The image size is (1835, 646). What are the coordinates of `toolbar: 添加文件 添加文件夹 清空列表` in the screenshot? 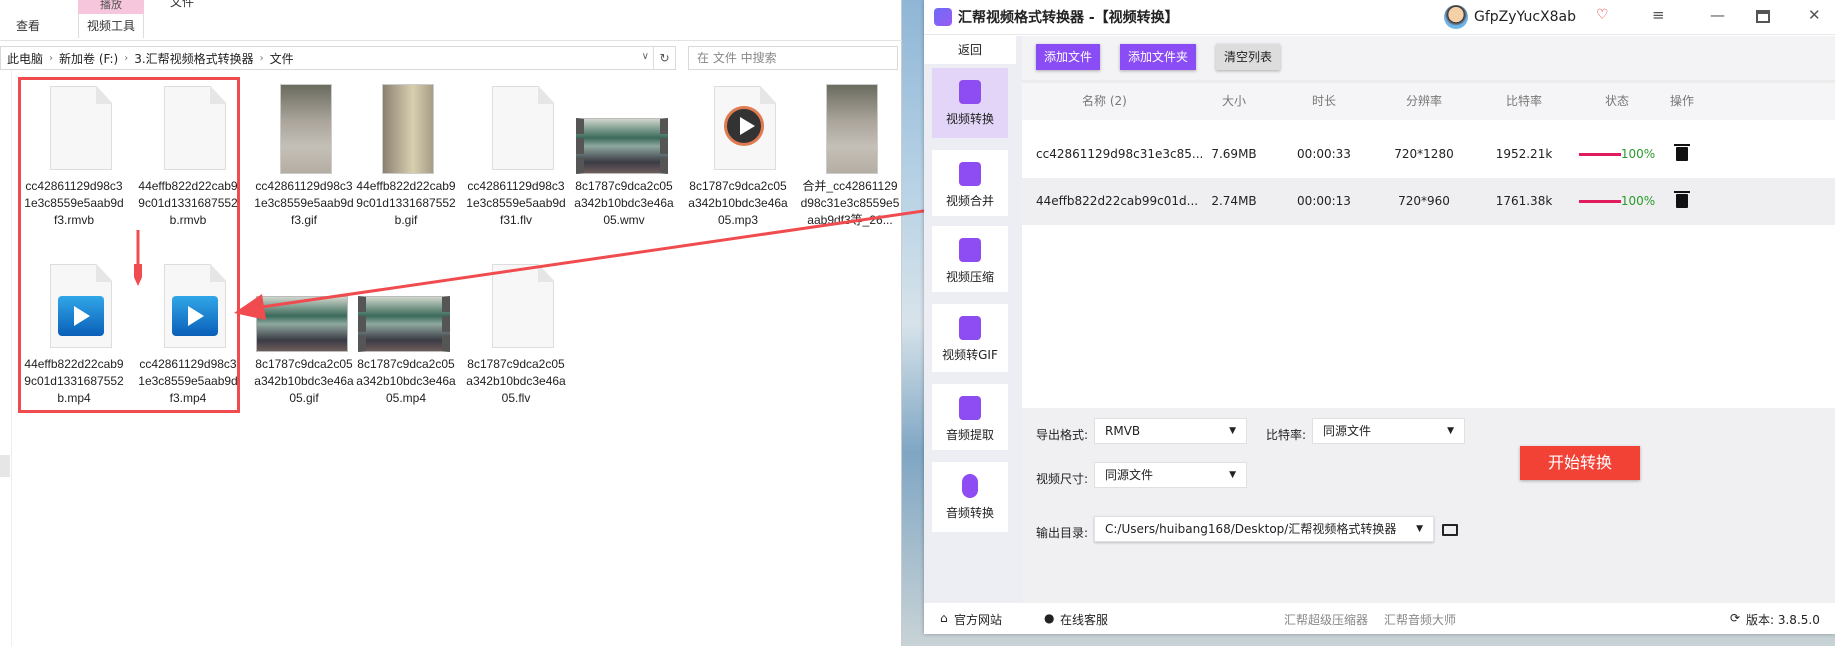 It's located at (1428, 59).